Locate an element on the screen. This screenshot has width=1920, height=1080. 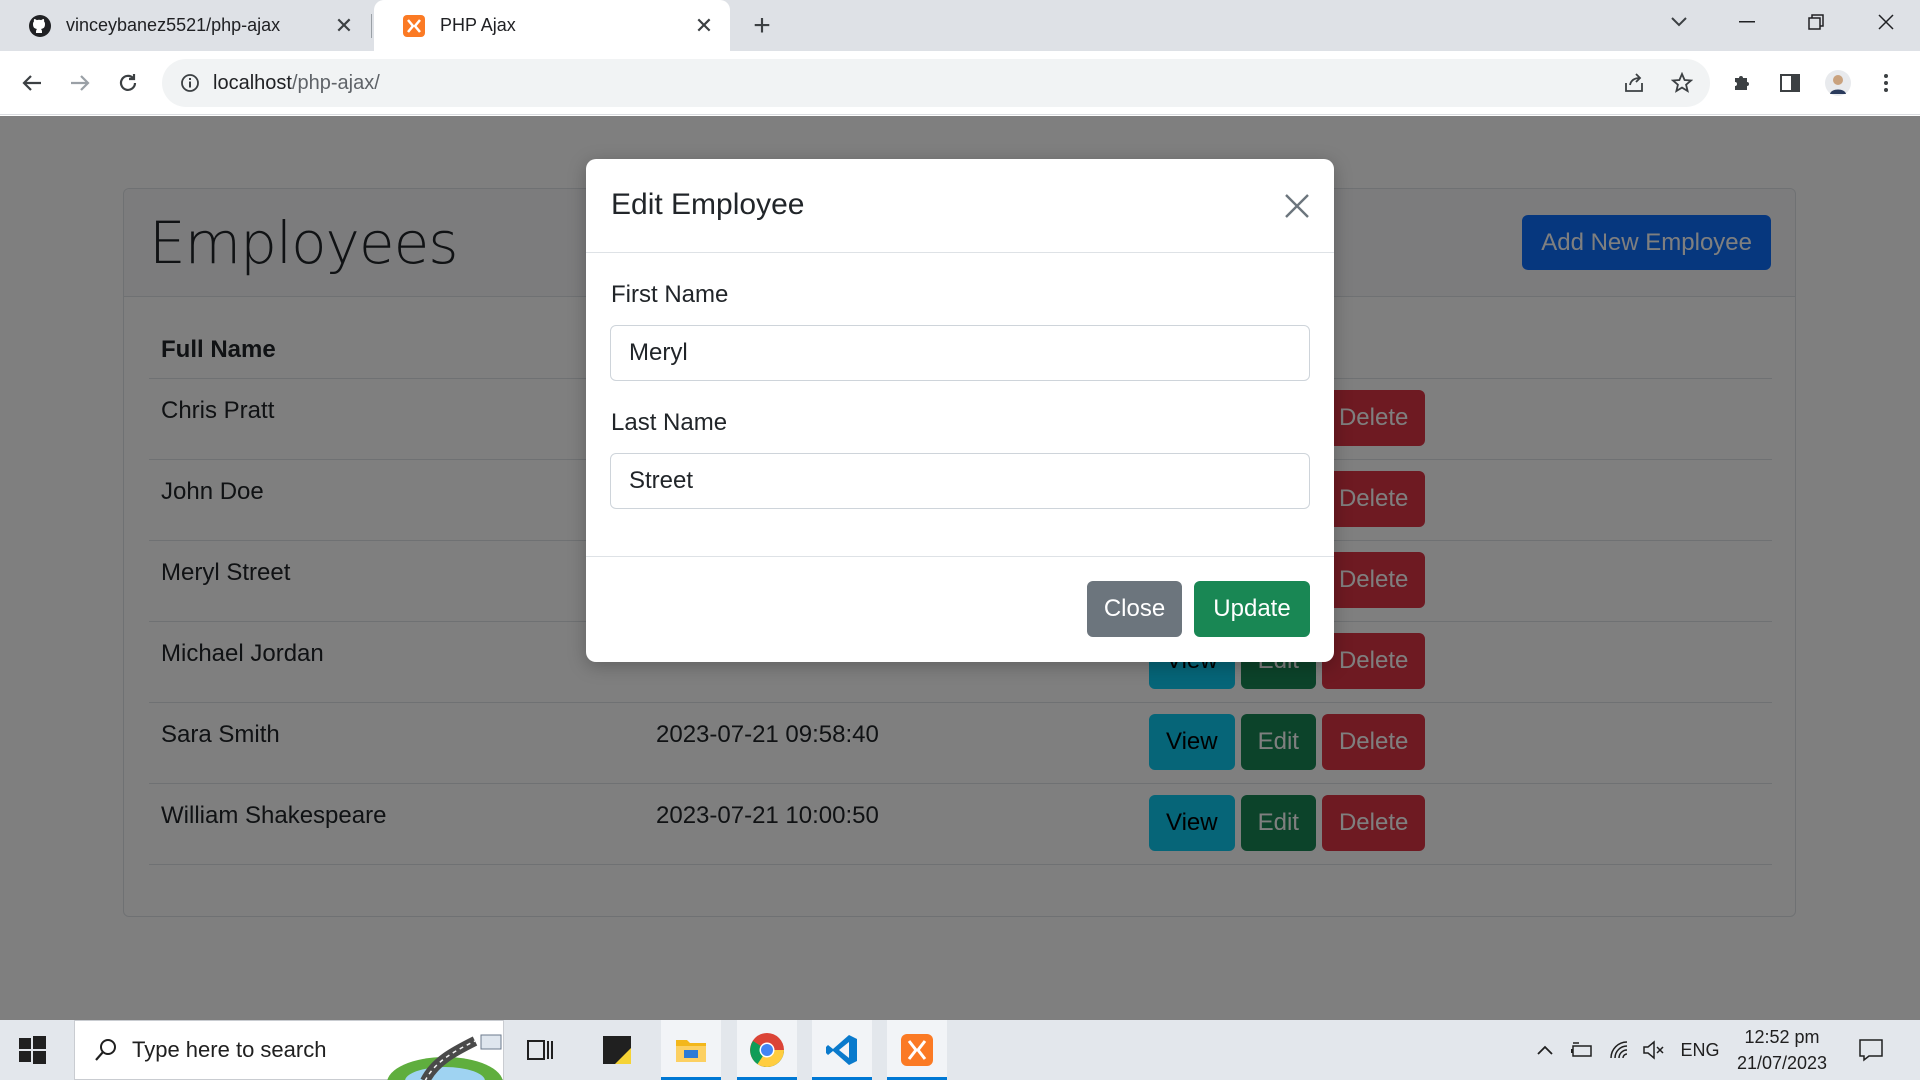
url-host: localhost is located at coordinates (252, 83).